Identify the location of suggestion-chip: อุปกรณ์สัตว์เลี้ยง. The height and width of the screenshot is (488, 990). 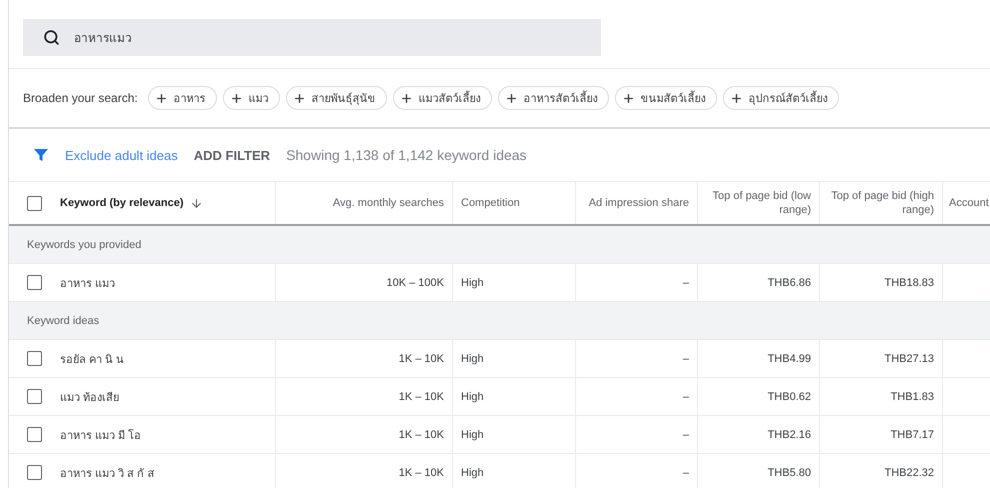
(780, 98).